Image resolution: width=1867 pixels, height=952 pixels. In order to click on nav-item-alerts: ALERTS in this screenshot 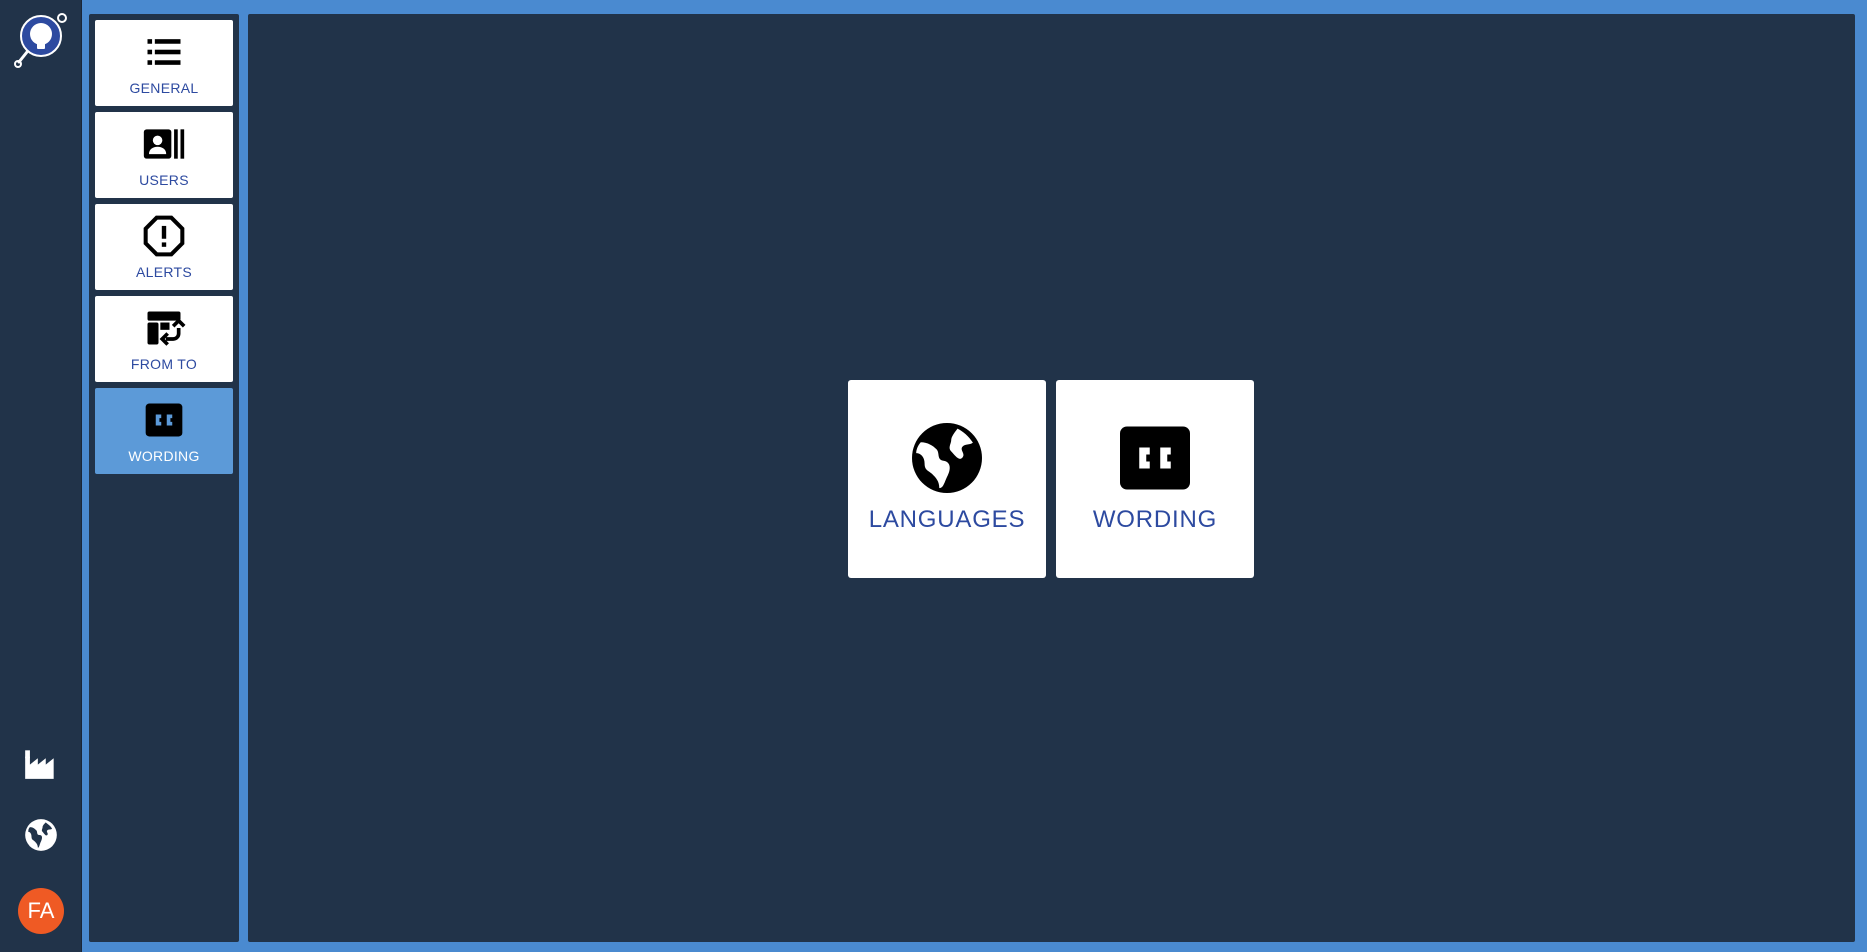, I will do `click(164, 247)`.